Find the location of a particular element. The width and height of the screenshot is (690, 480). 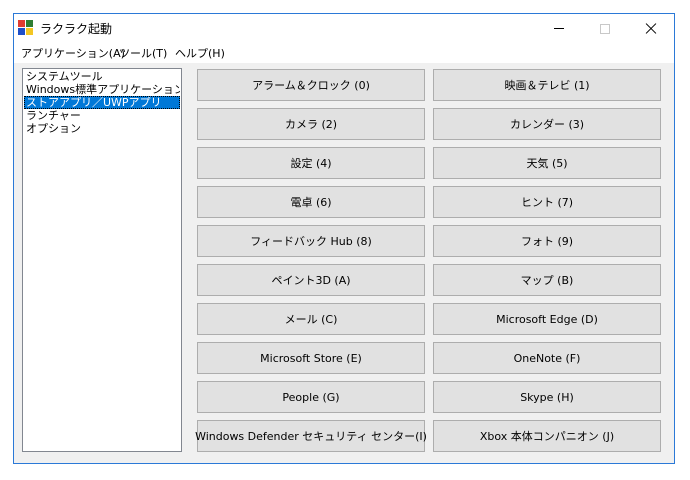

calendar-button: カレンダー (3) is located at coordinates (547, 124).